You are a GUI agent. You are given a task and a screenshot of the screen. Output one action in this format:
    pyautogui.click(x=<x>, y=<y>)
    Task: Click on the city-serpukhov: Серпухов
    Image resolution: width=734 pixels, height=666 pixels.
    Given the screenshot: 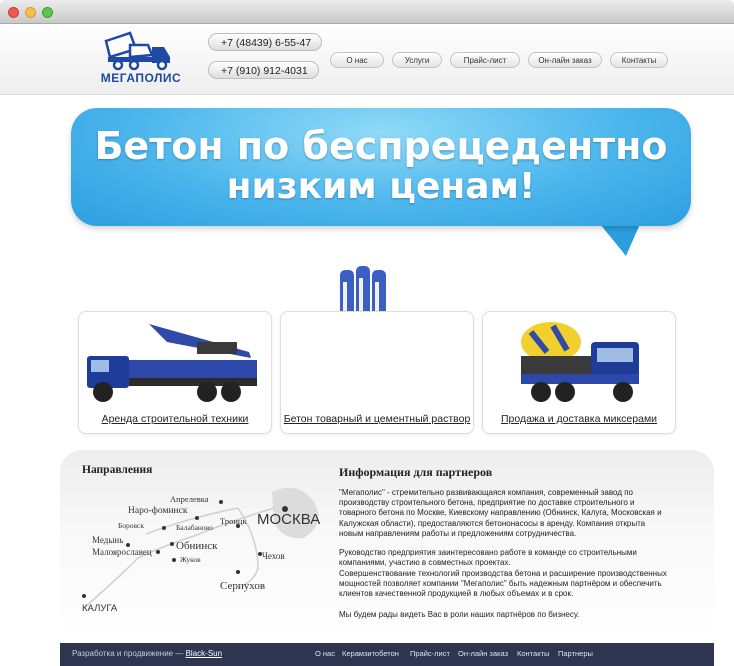 What is the action you would take?
    pyautogui.click(x=243, y=586)
    